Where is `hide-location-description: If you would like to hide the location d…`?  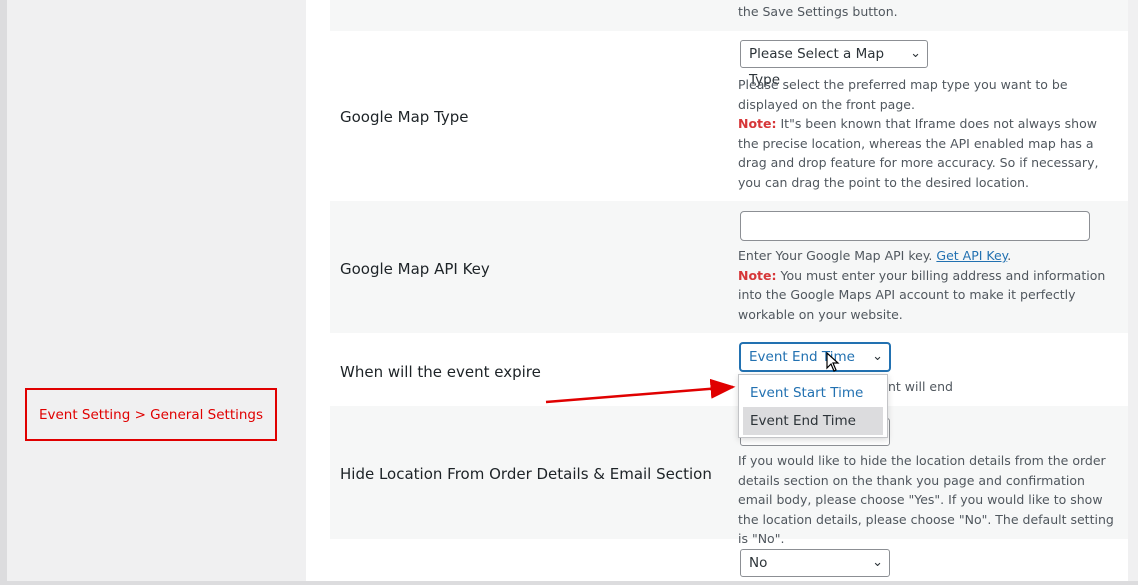 hide-location-description: If you would like to hide the location d… is located at coordinates (926, 499).